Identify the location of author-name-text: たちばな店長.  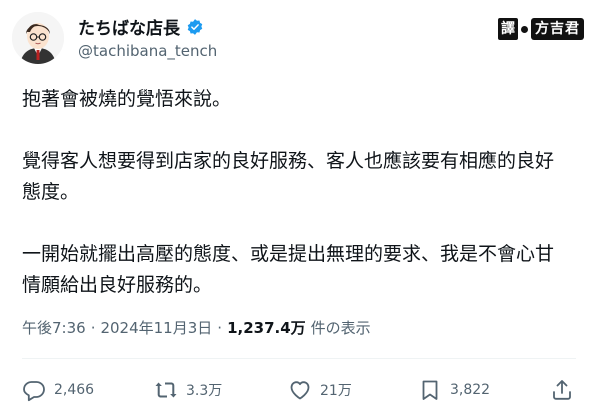
(129, 26).